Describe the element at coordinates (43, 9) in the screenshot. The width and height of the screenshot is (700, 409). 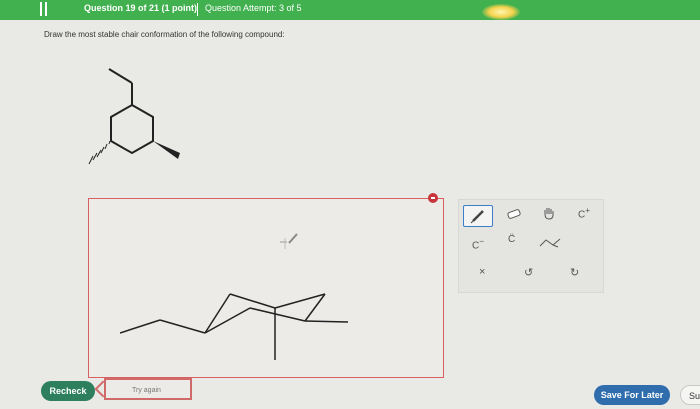
I see `menu-icon` at that location.